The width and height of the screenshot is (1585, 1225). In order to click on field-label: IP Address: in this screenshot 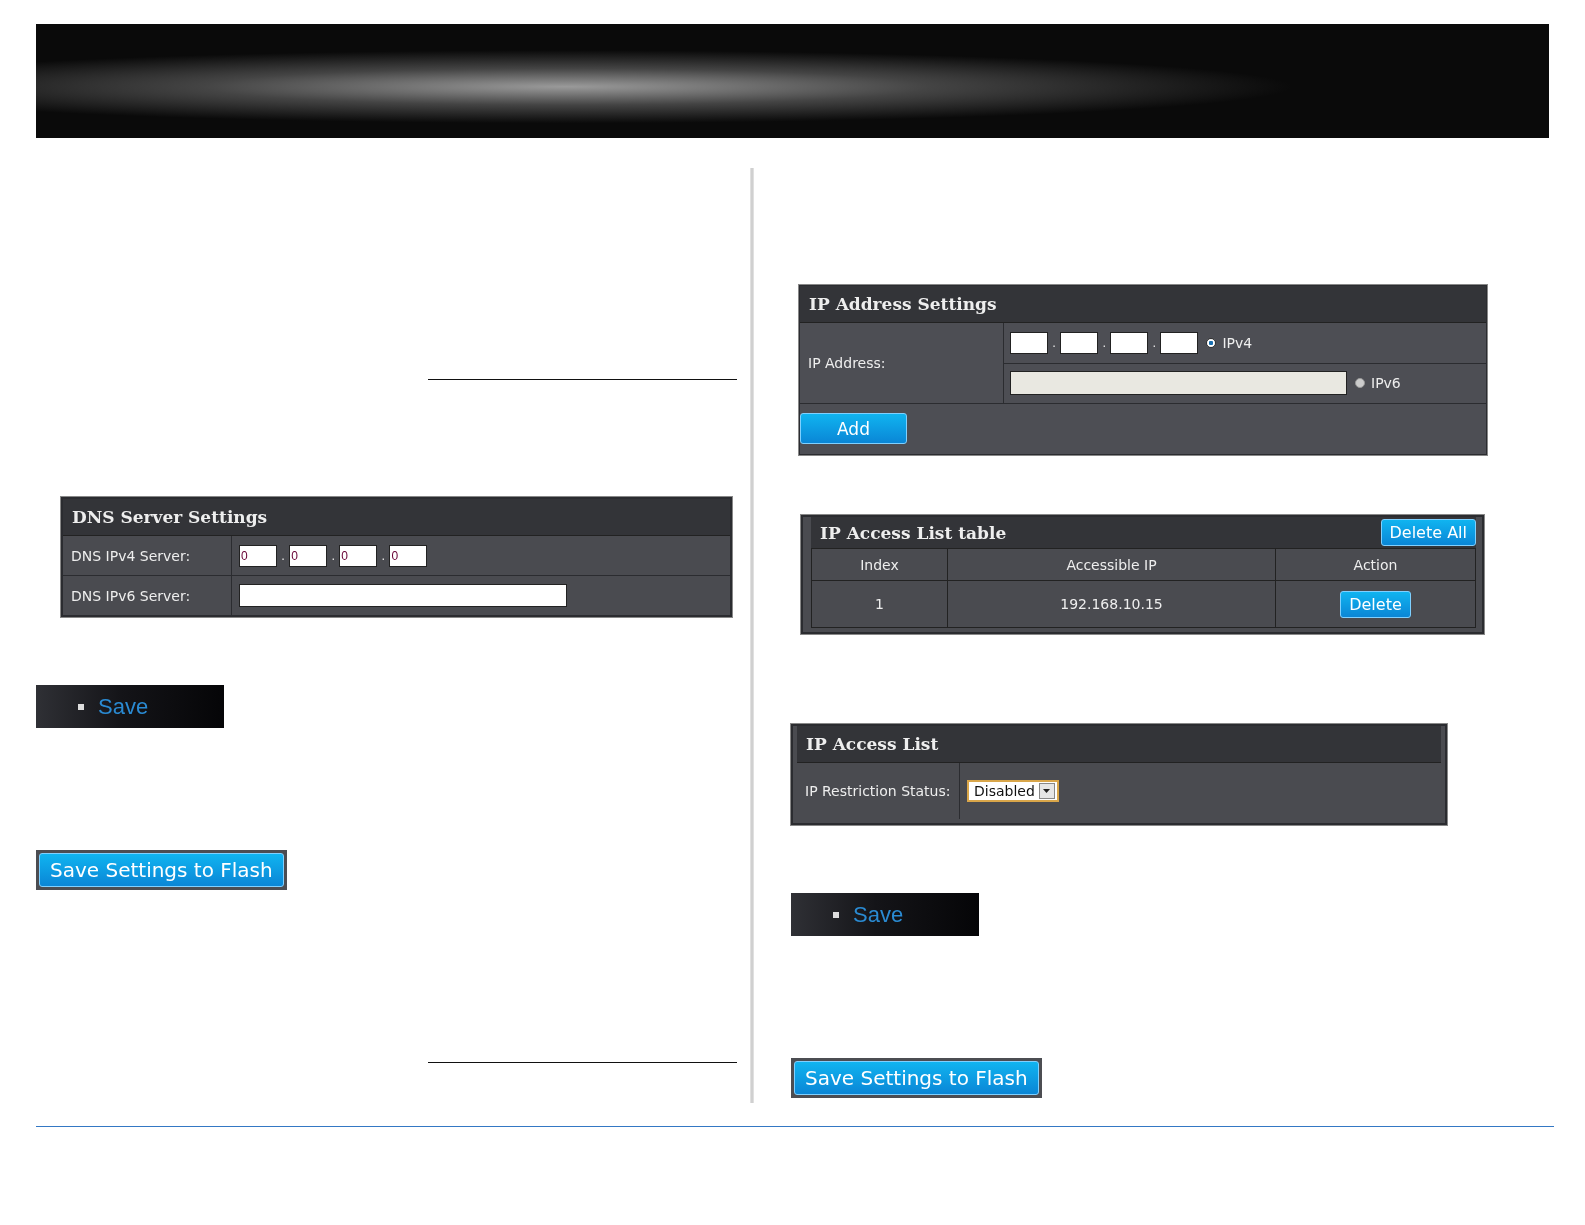, I will do `click(902, 363)`.